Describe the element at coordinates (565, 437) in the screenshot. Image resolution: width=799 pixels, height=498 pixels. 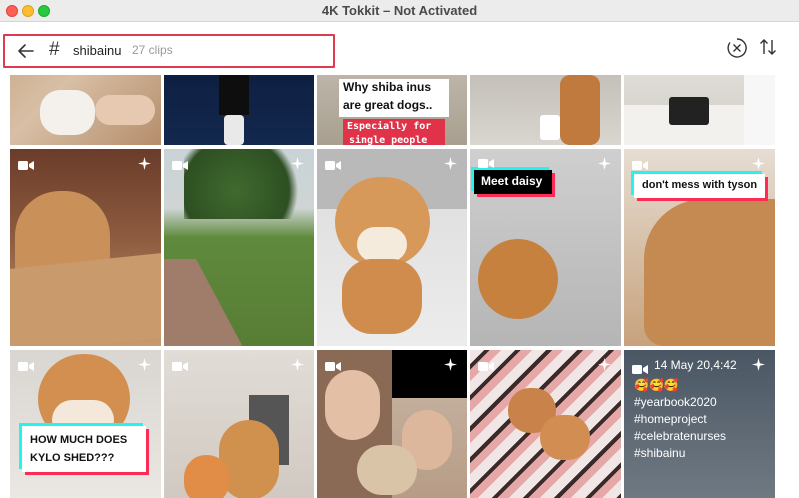
I see `shiba-dog` at that location.